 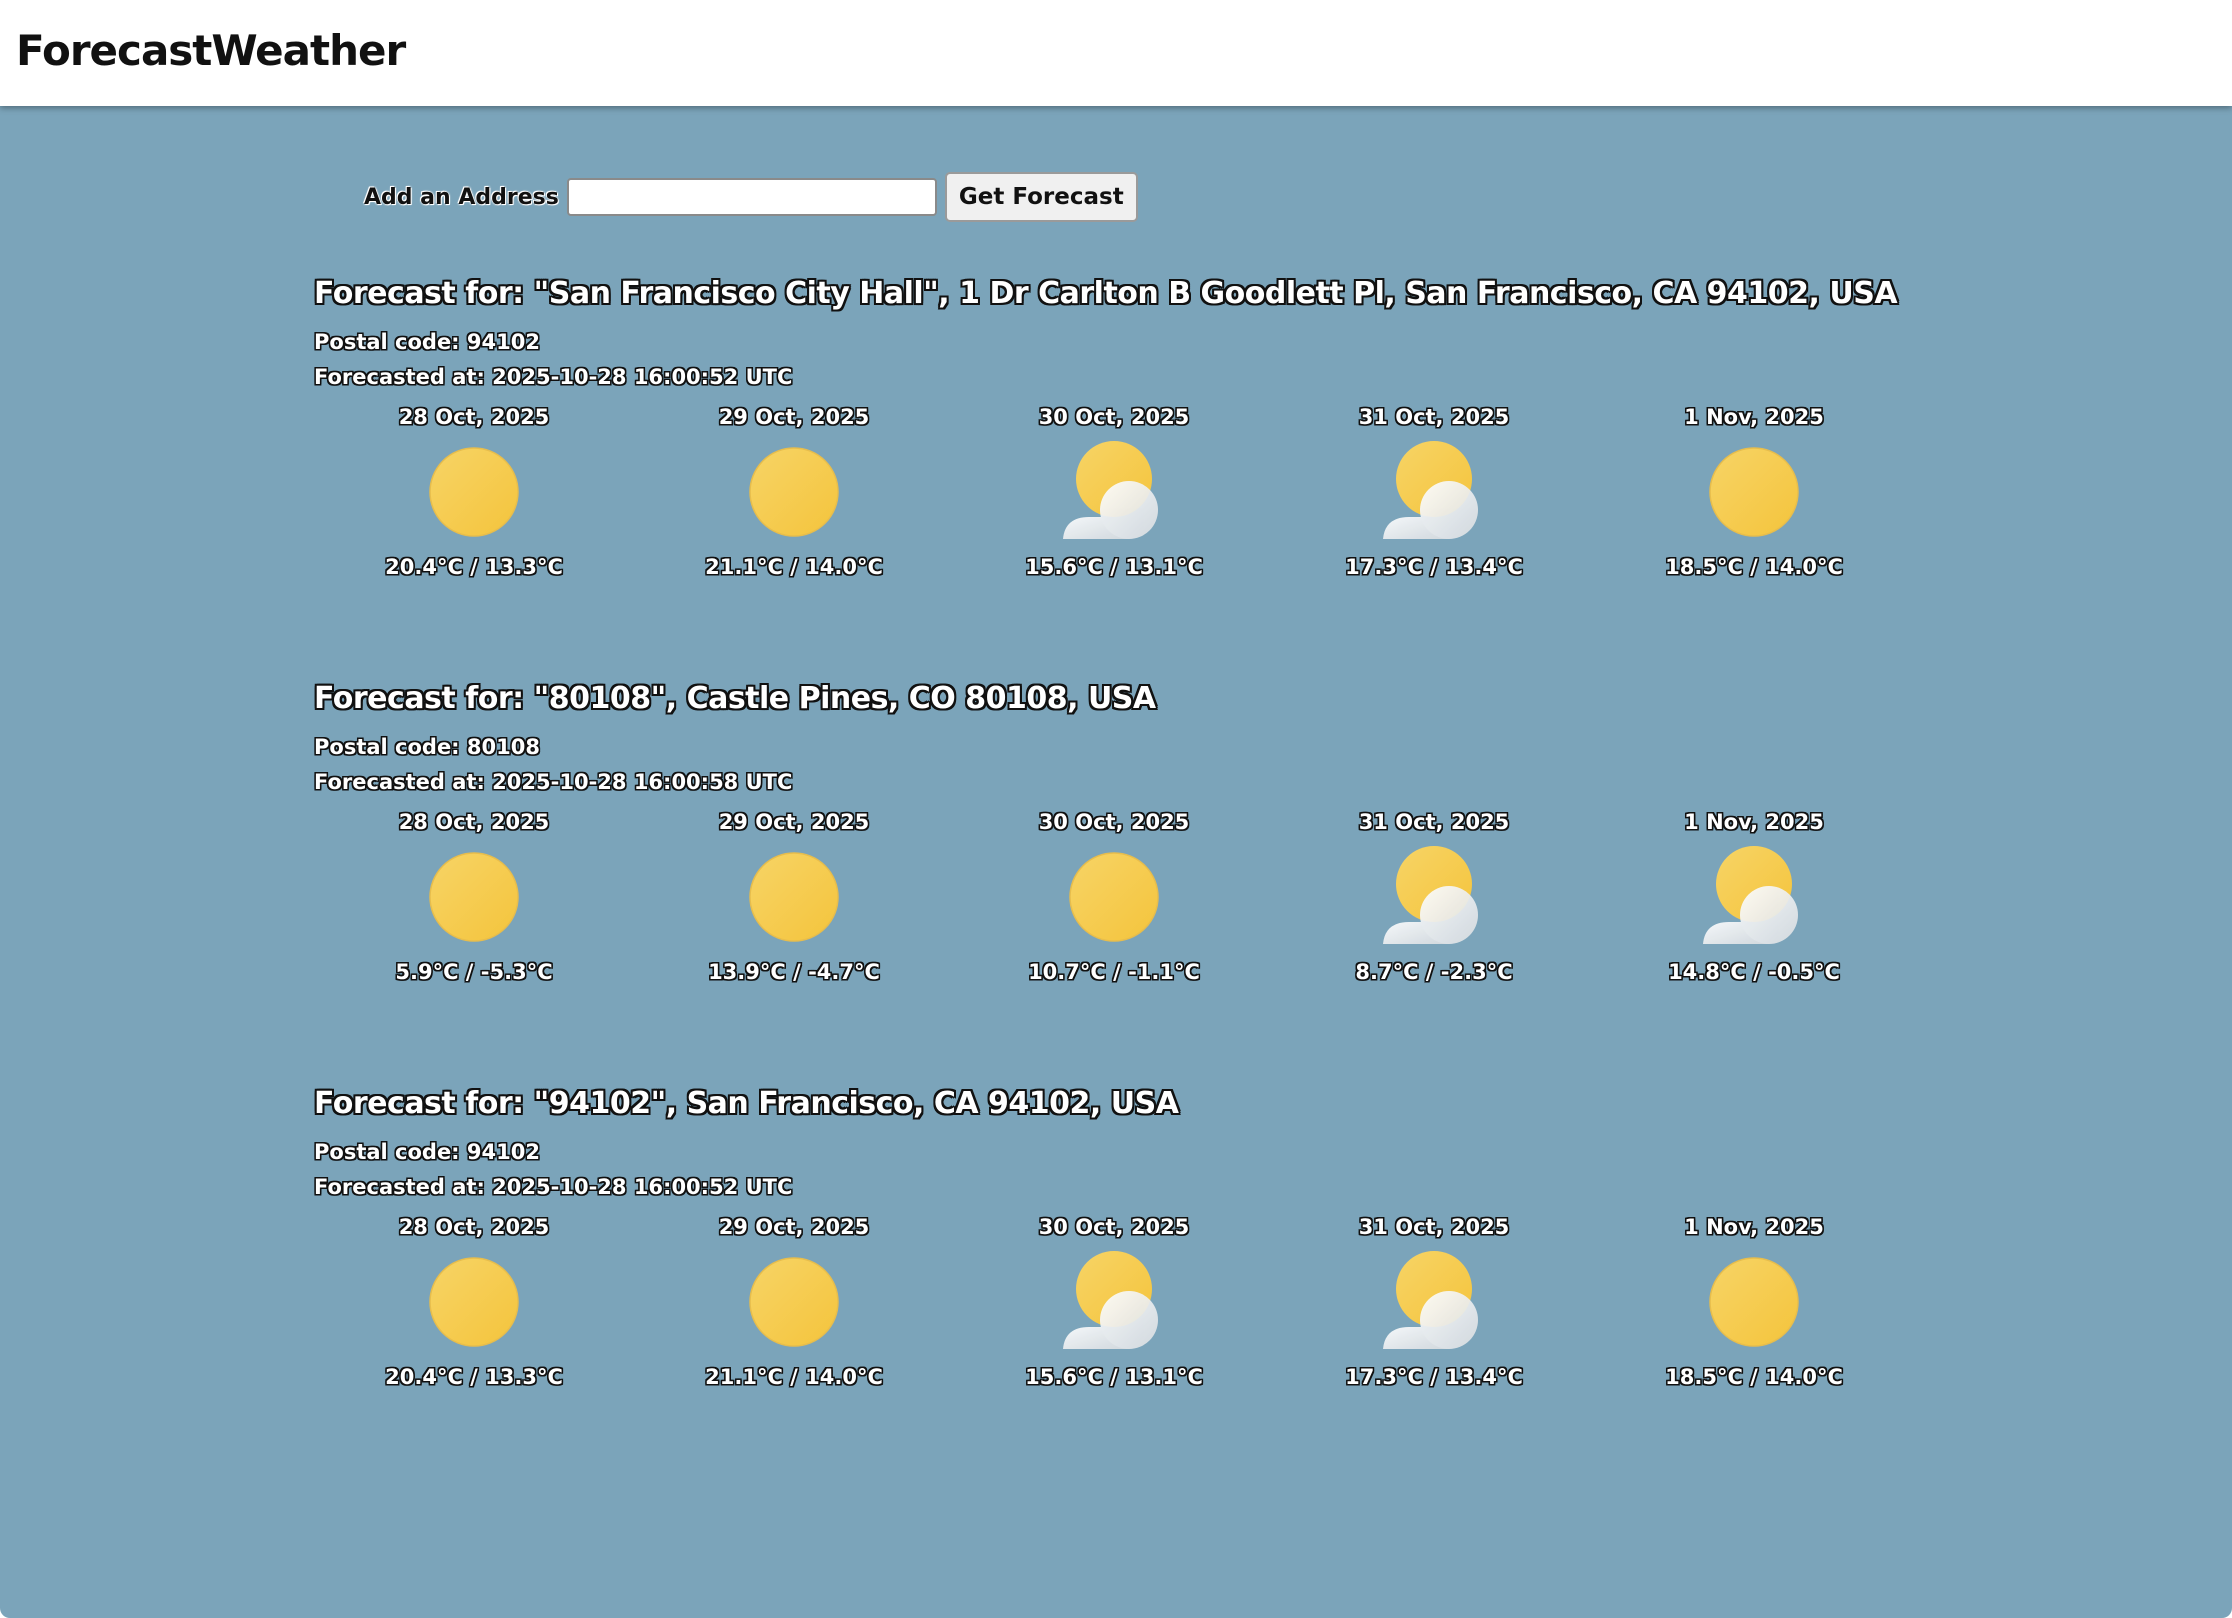 I want to click on top-bar: ForecastWeather, so click(x=1116, y=53).